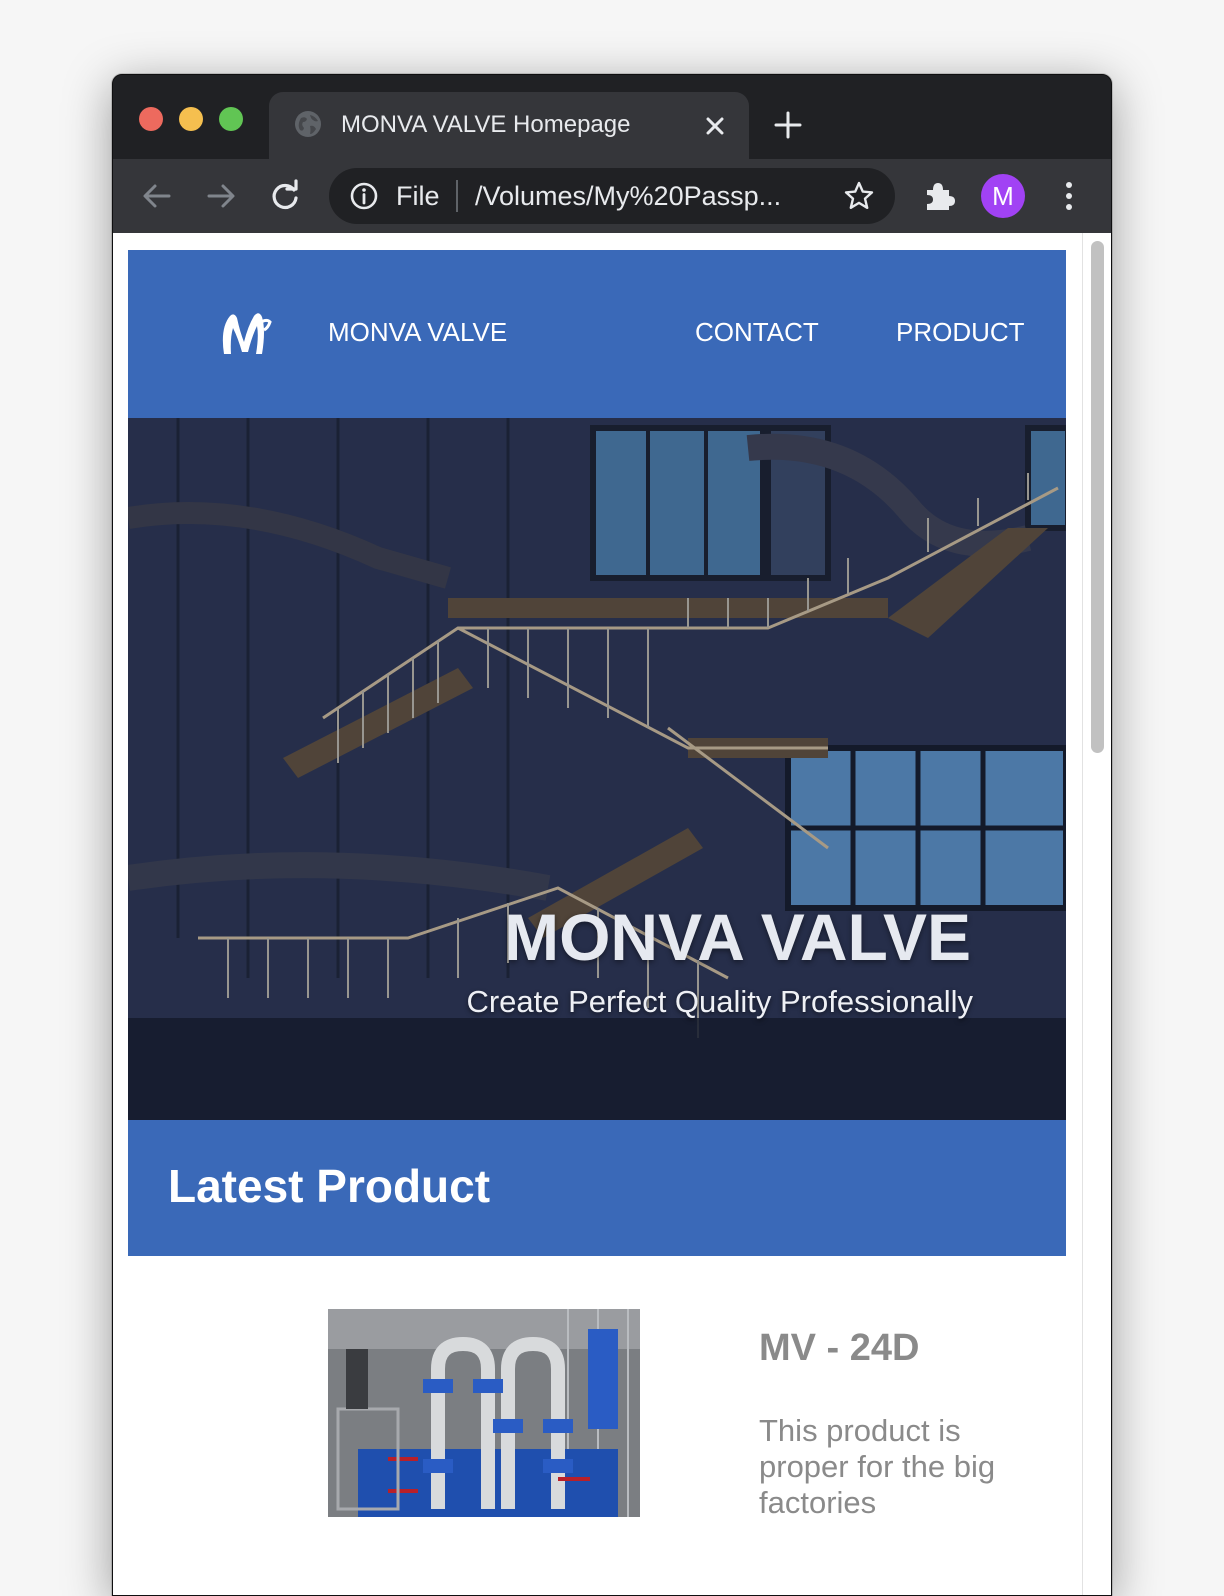 Image resolution: width=1224 pixels, height=1596 pixels. I want to click on arrow-right-icon, so click(221, 196).